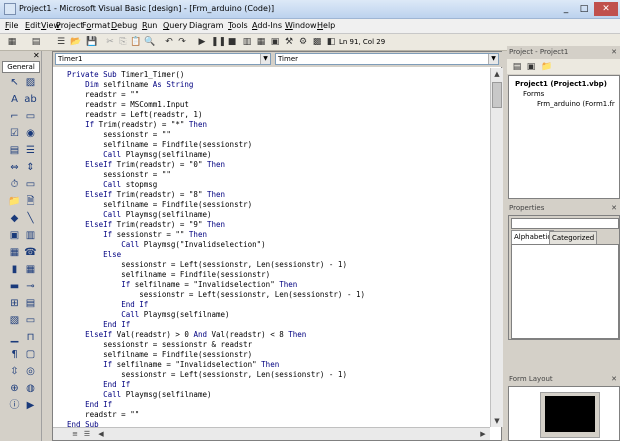 The width and height of the screenshot is (620, 441). I want to click on component-manager-icon: ◧, so click(331, 42).